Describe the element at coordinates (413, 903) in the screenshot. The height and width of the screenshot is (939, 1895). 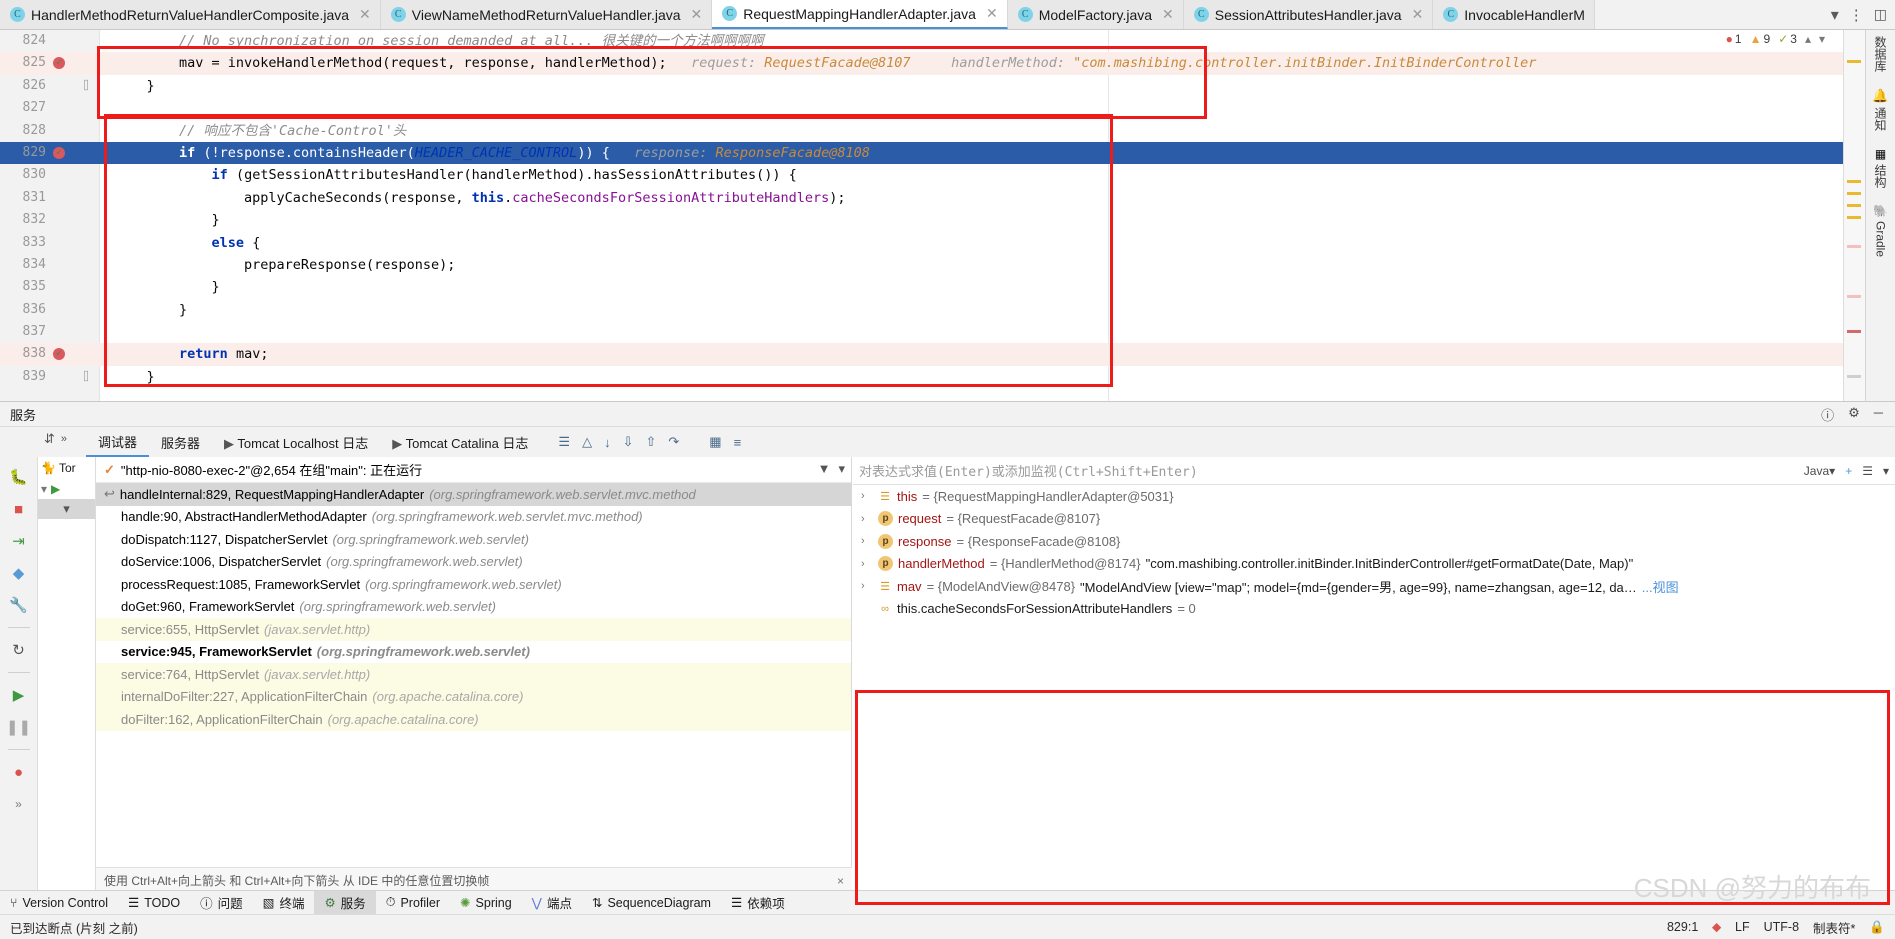
I see `bottom-item-profiler: ⏱ Profiler` at that location.